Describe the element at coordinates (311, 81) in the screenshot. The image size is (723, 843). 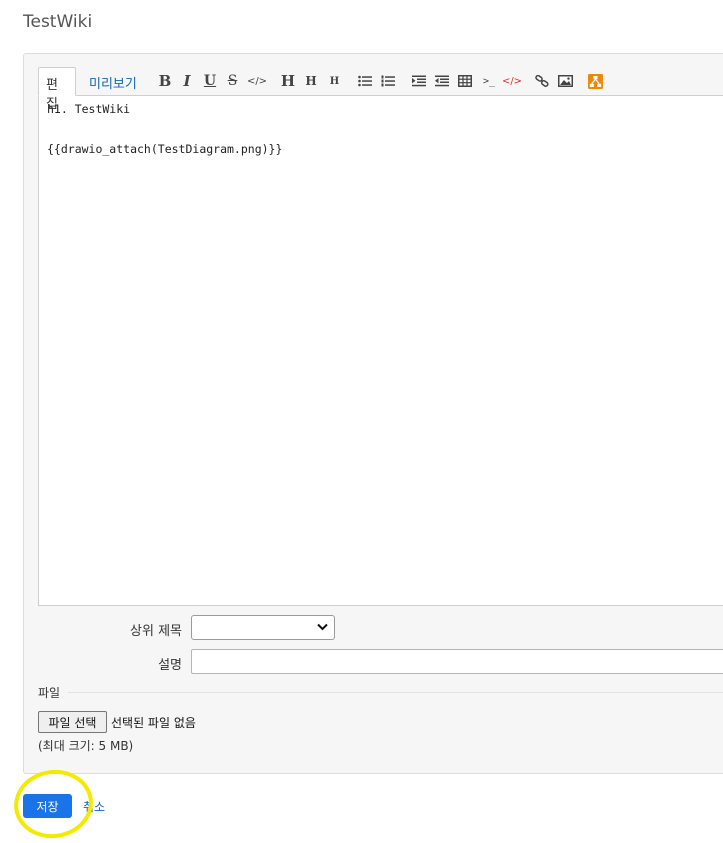
I see `heading-2-button: H` at that location.